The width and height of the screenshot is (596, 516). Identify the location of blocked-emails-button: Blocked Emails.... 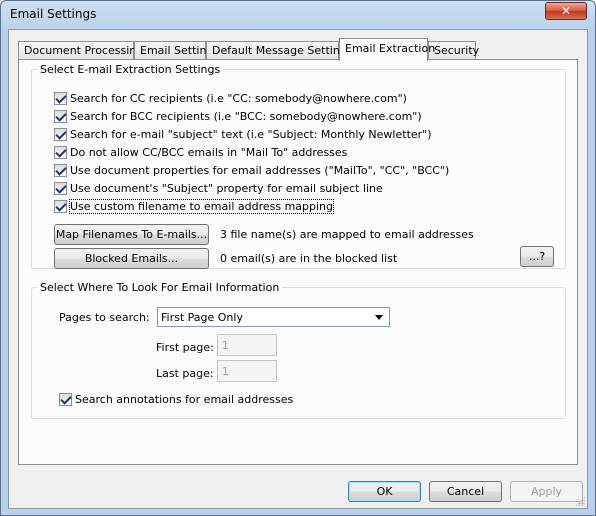
(131, 258).